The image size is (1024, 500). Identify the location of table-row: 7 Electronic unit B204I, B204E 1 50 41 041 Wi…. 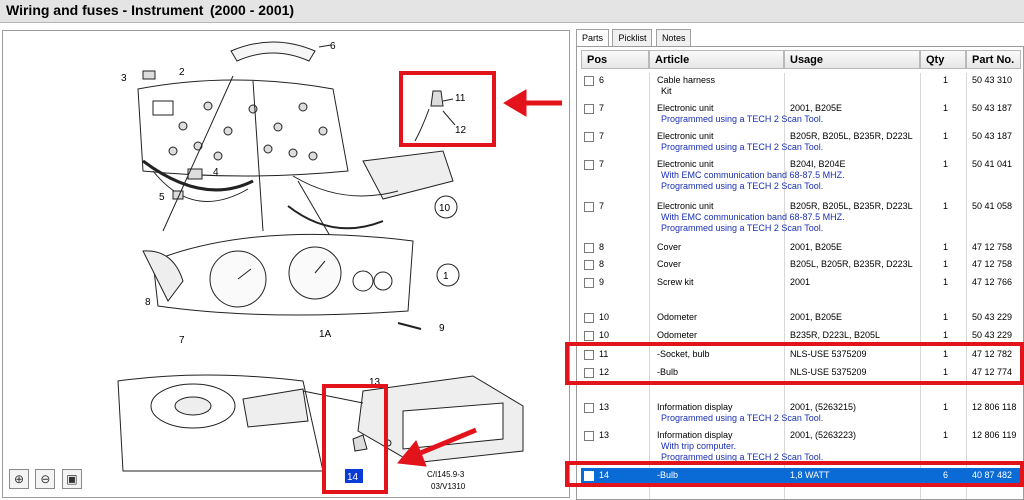
(801, 175).